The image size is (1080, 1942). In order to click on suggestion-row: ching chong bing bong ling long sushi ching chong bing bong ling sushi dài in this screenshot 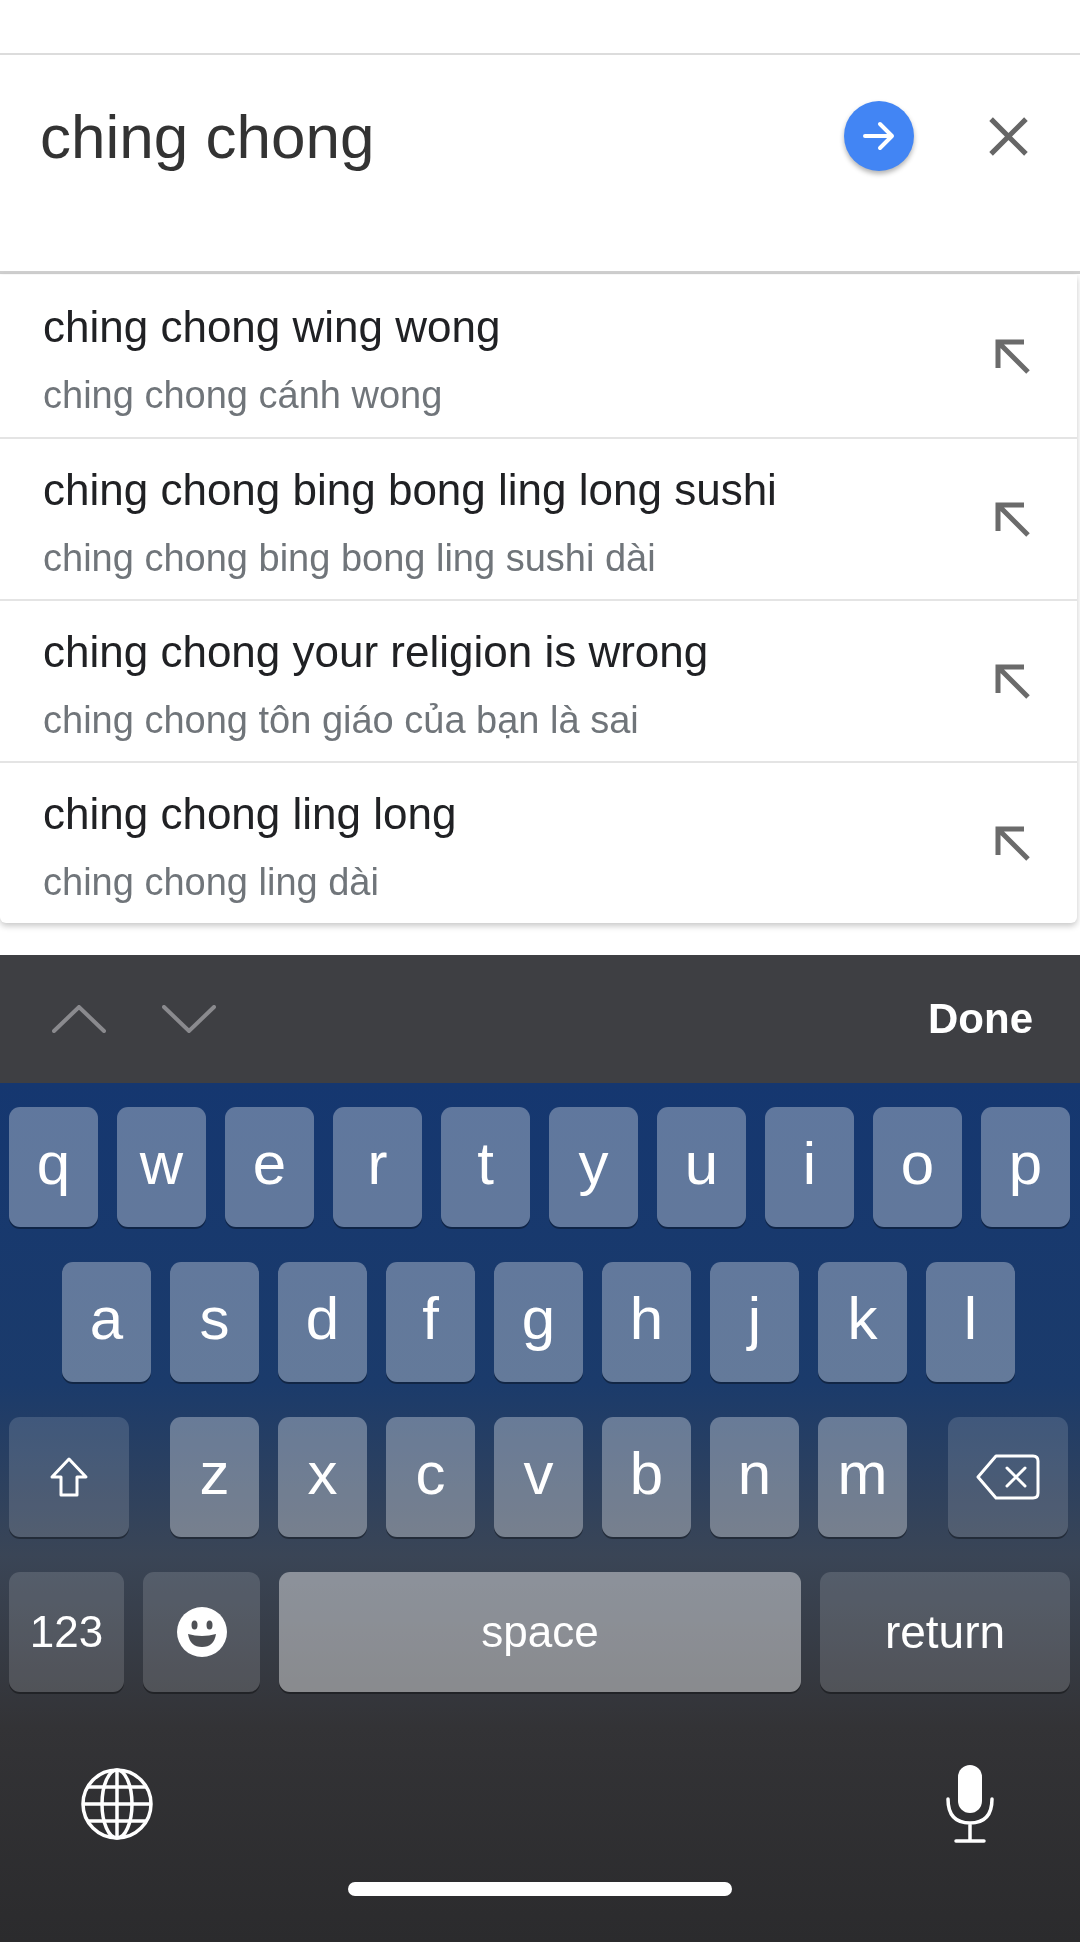, I will do `click(538, 518)`.